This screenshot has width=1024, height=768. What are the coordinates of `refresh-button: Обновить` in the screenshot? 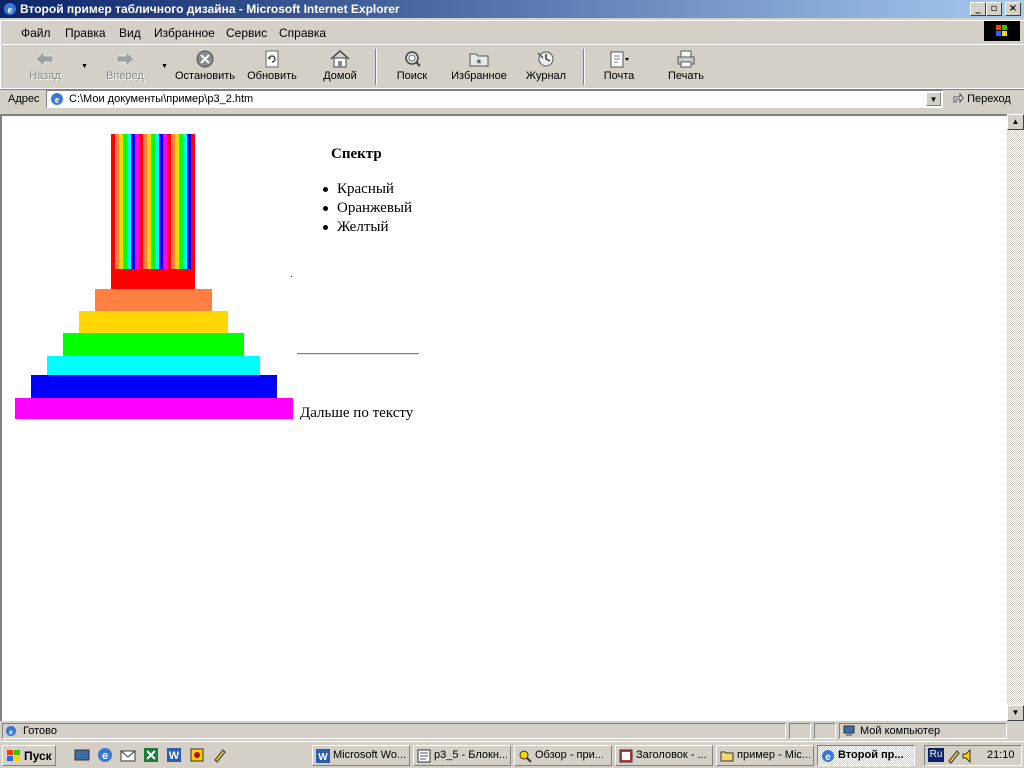 It's located at (272, 64).